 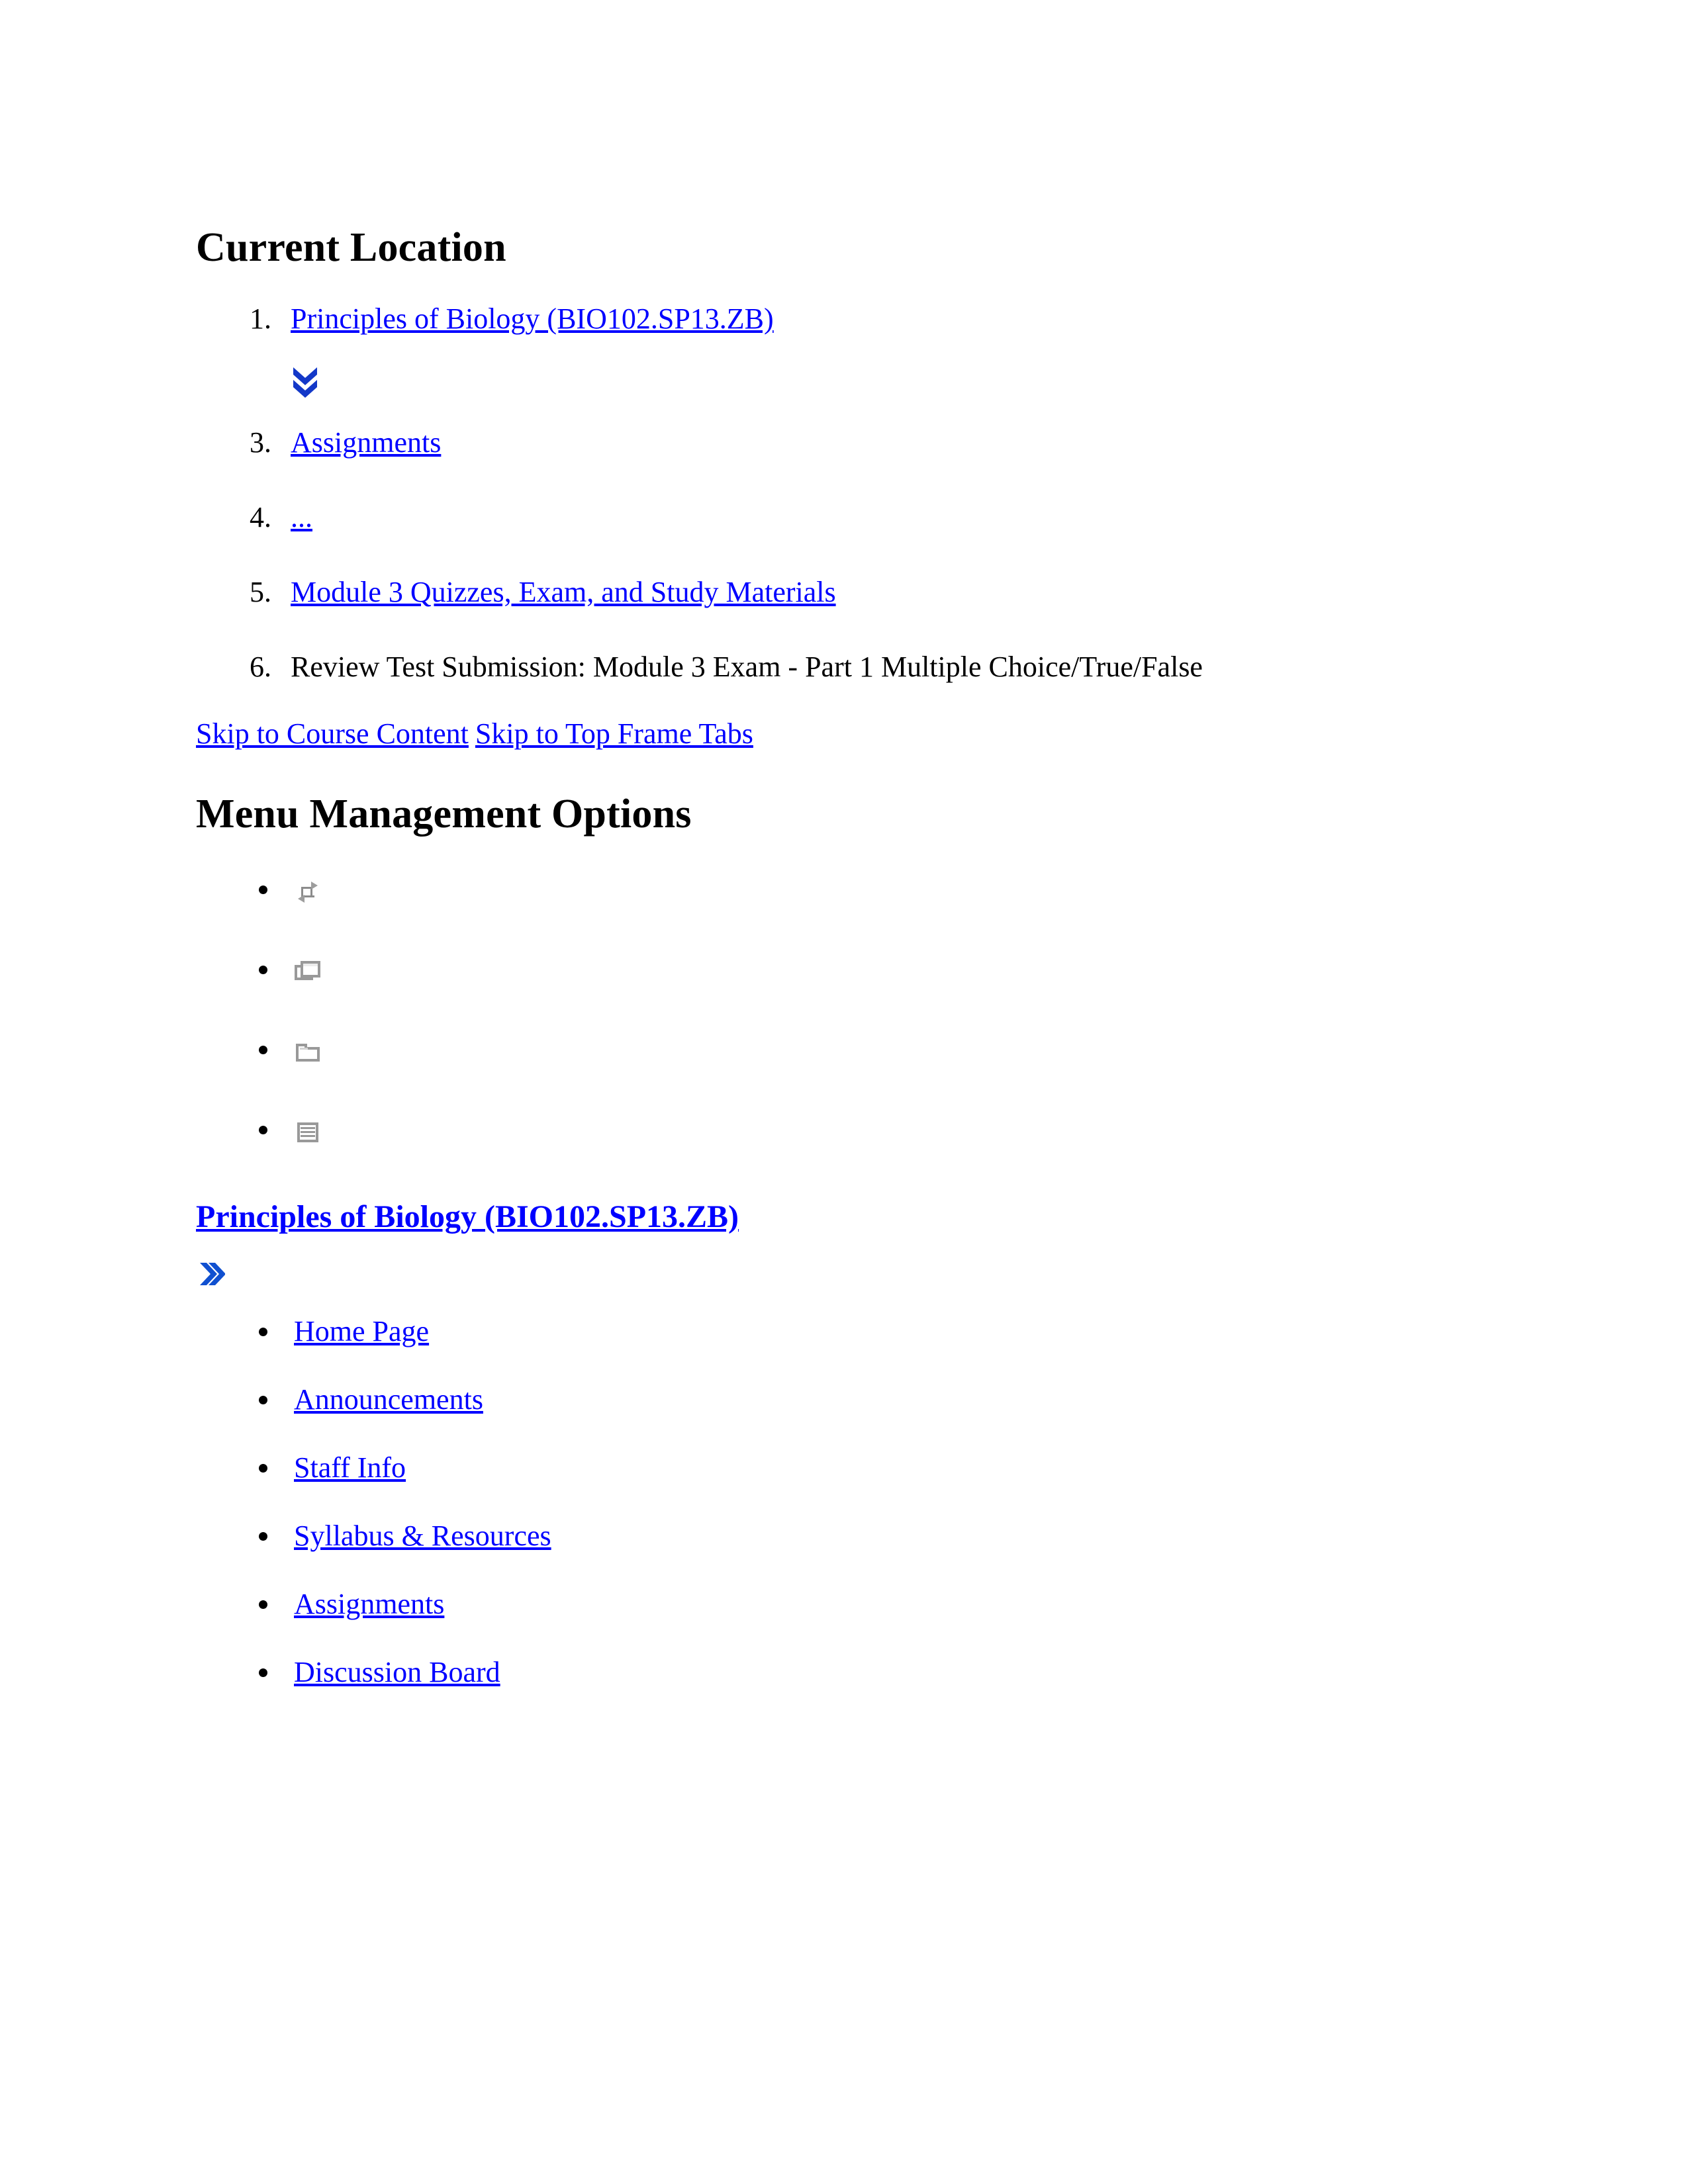 I want to click on list-item: Syllabus & Resources, so click(x=885, y=1536).